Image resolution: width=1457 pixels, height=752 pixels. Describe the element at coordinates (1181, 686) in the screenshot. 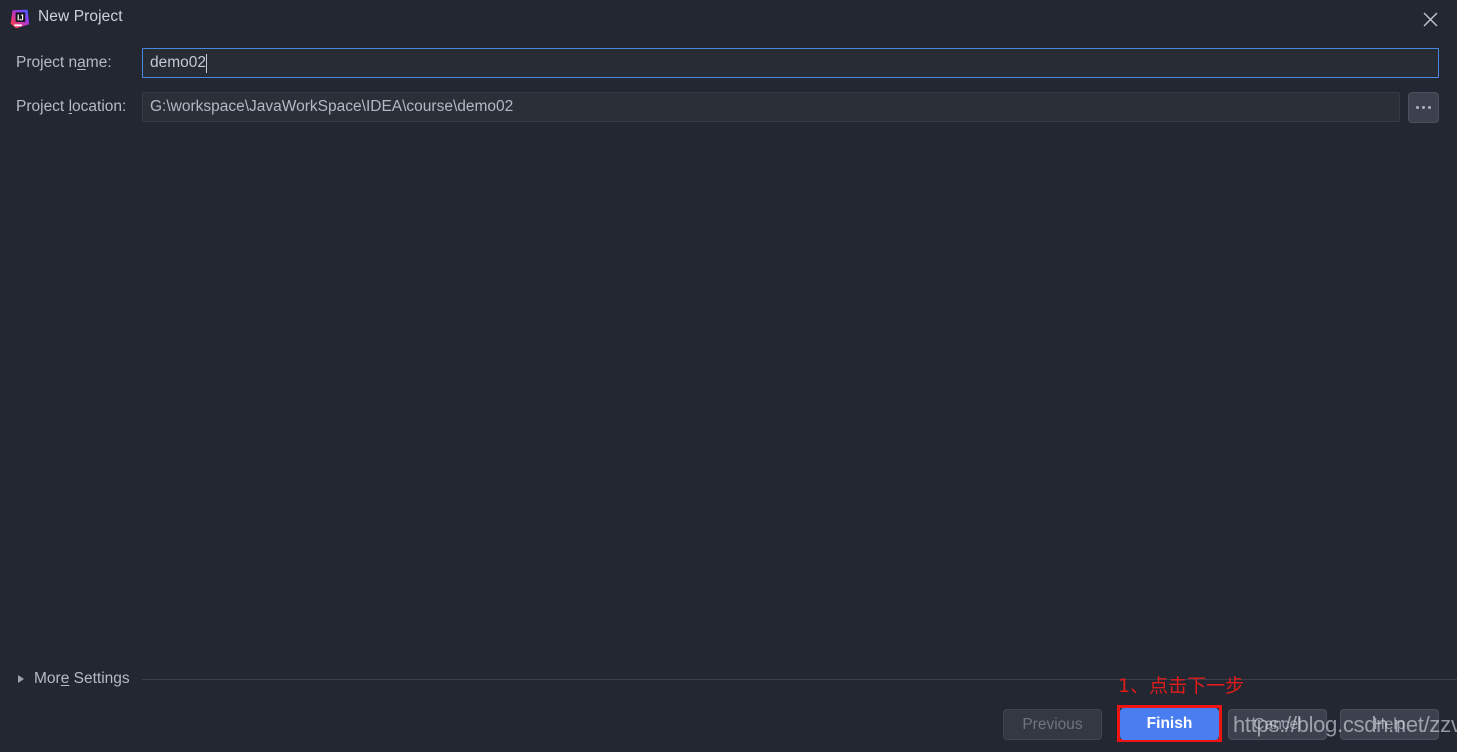

I see `annotation-label: 1、点击下一步` at that location.